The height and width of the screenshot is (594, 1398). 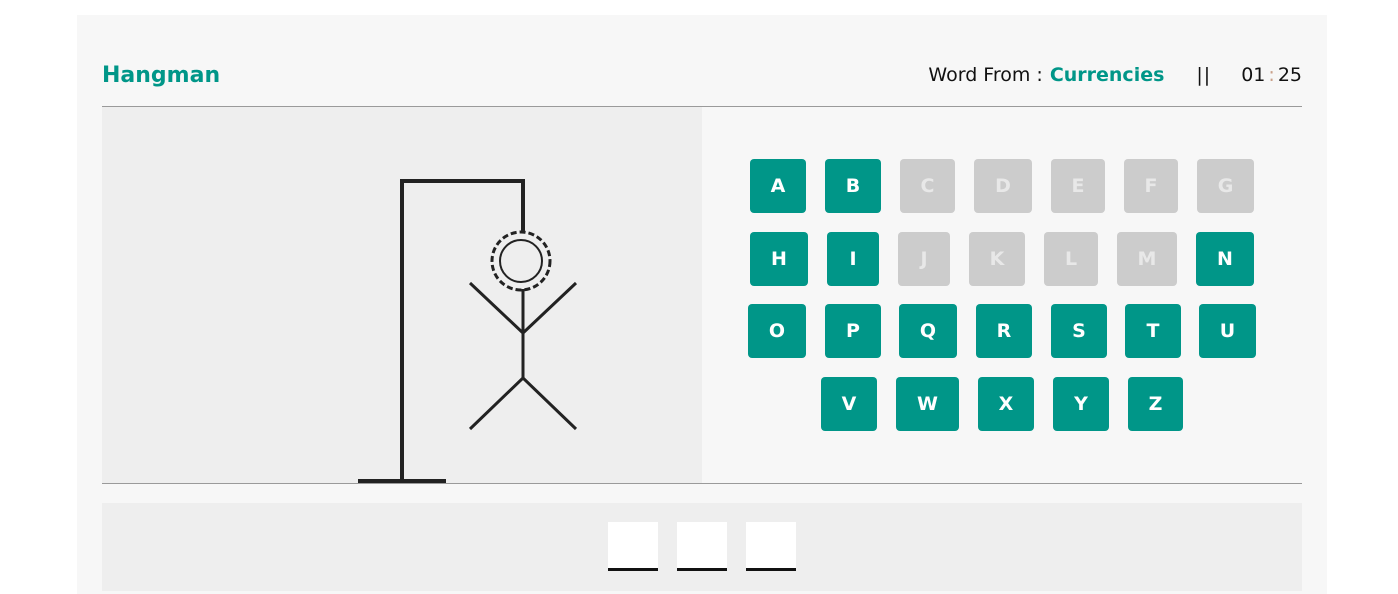 I want to click on game-title: Hangman, so click(x=161, y=75).